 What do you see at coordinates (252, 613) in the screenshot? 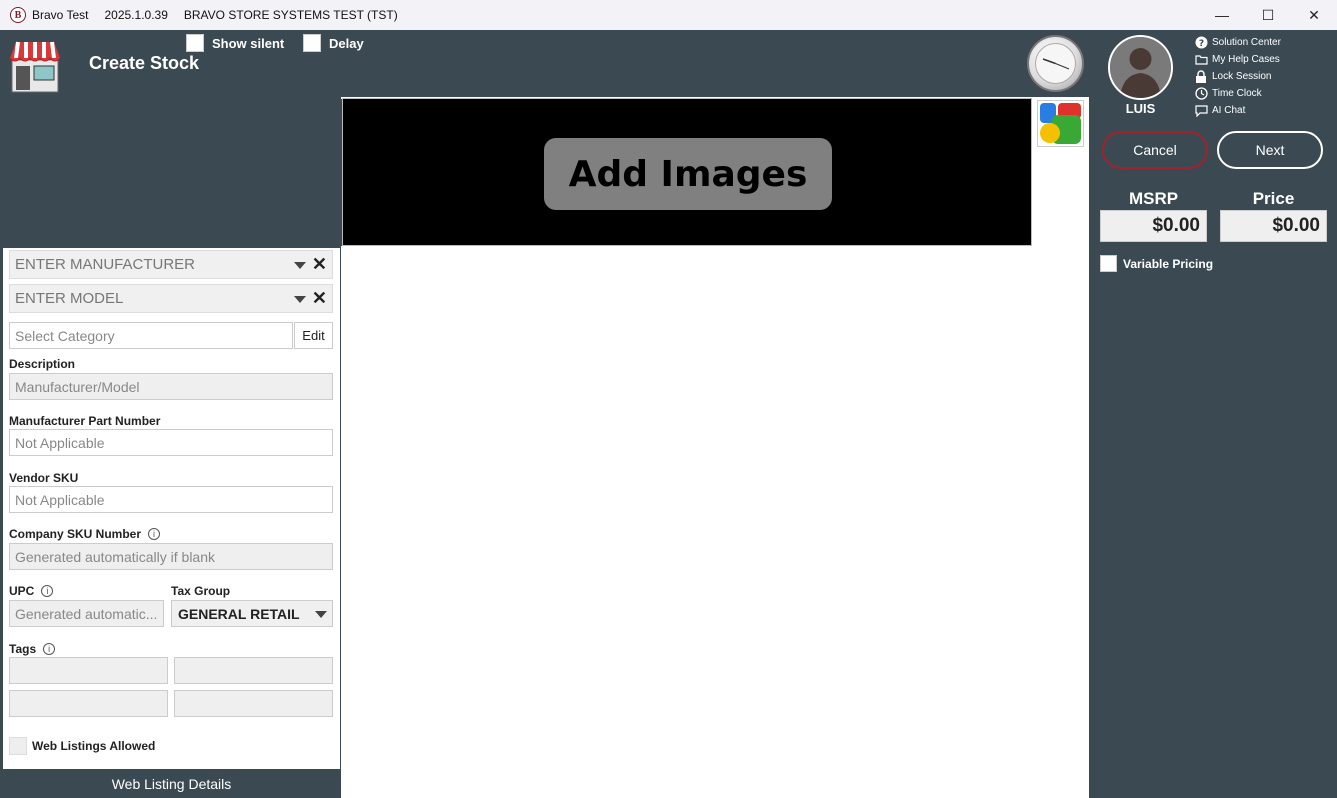
I see `tax-group-select: GENERAL RETAIL` at bounding box center [252, 613].